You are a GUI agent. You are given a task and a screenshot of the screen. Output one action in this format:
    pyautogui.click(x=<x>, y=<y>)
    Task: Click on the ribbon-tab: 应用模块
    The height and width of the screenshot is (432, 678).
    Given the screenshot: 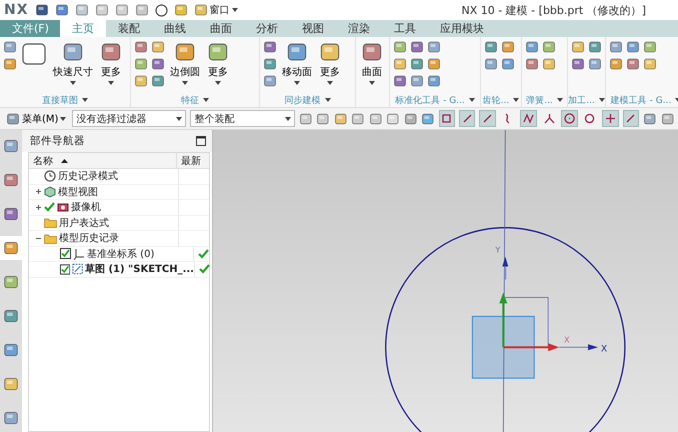 What is the action you would take?
    pyautogui.click(x=462, y=28)
    